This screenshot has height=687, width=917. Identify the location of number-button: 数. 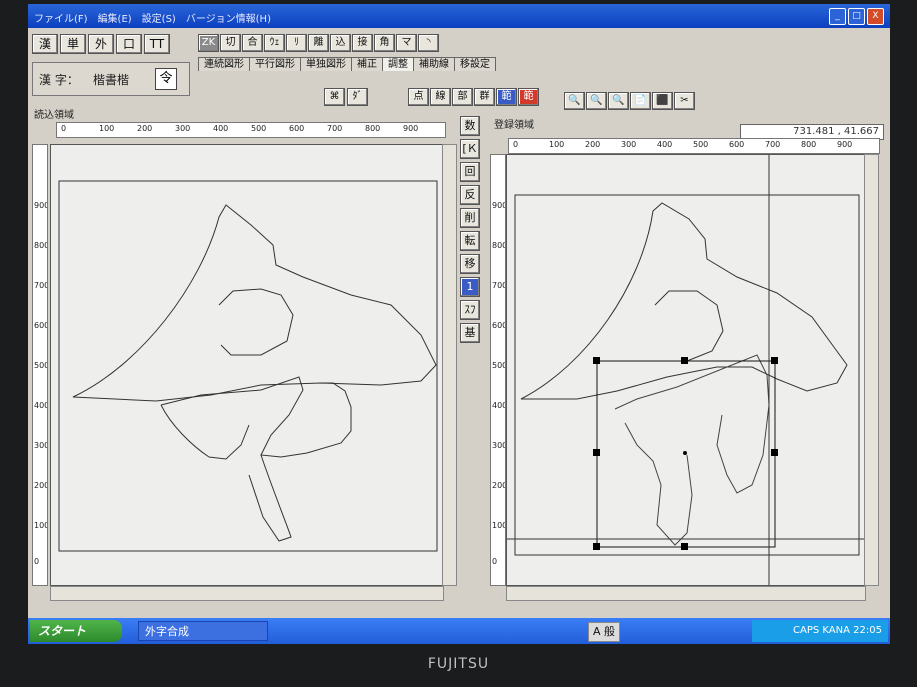
(470, 126).